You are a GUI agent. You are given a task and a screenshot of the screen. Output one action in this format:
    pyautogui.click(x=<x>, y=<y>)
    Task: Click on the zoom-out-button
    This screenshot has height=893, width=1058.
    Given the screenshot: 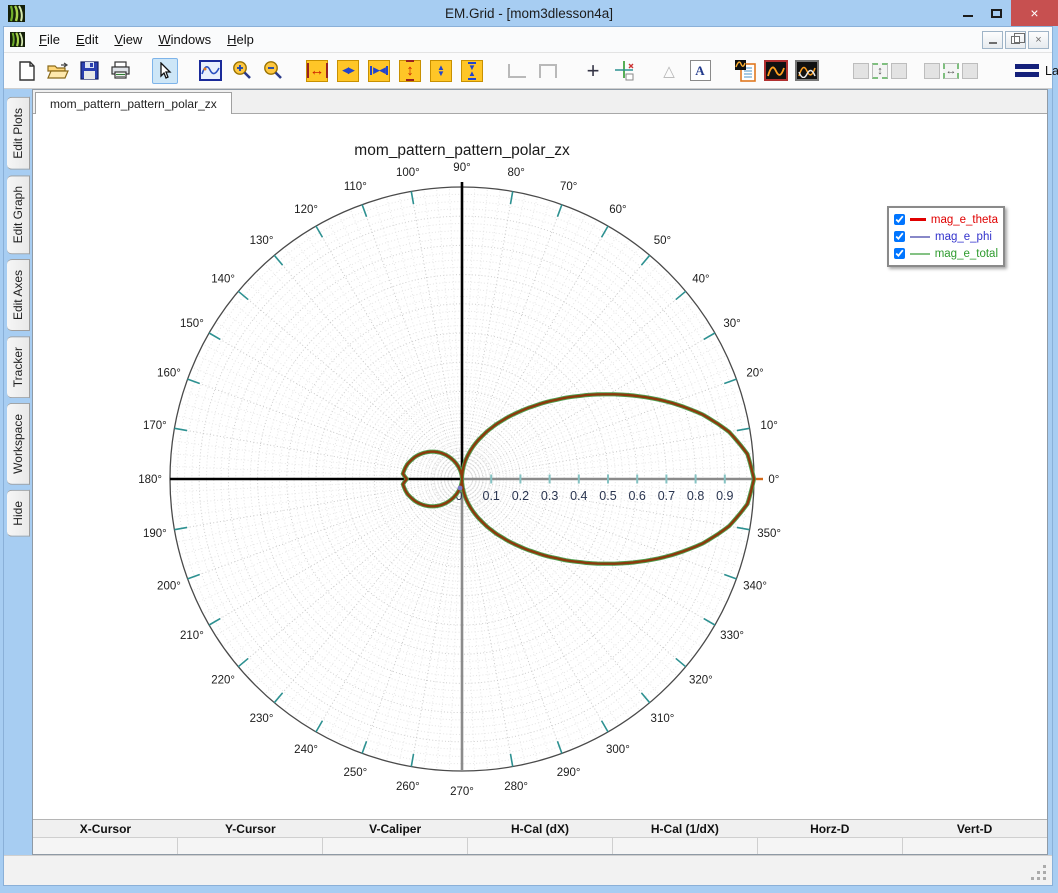 What is the action you would take?
    pyautogui.click(x=272, y=71)
    